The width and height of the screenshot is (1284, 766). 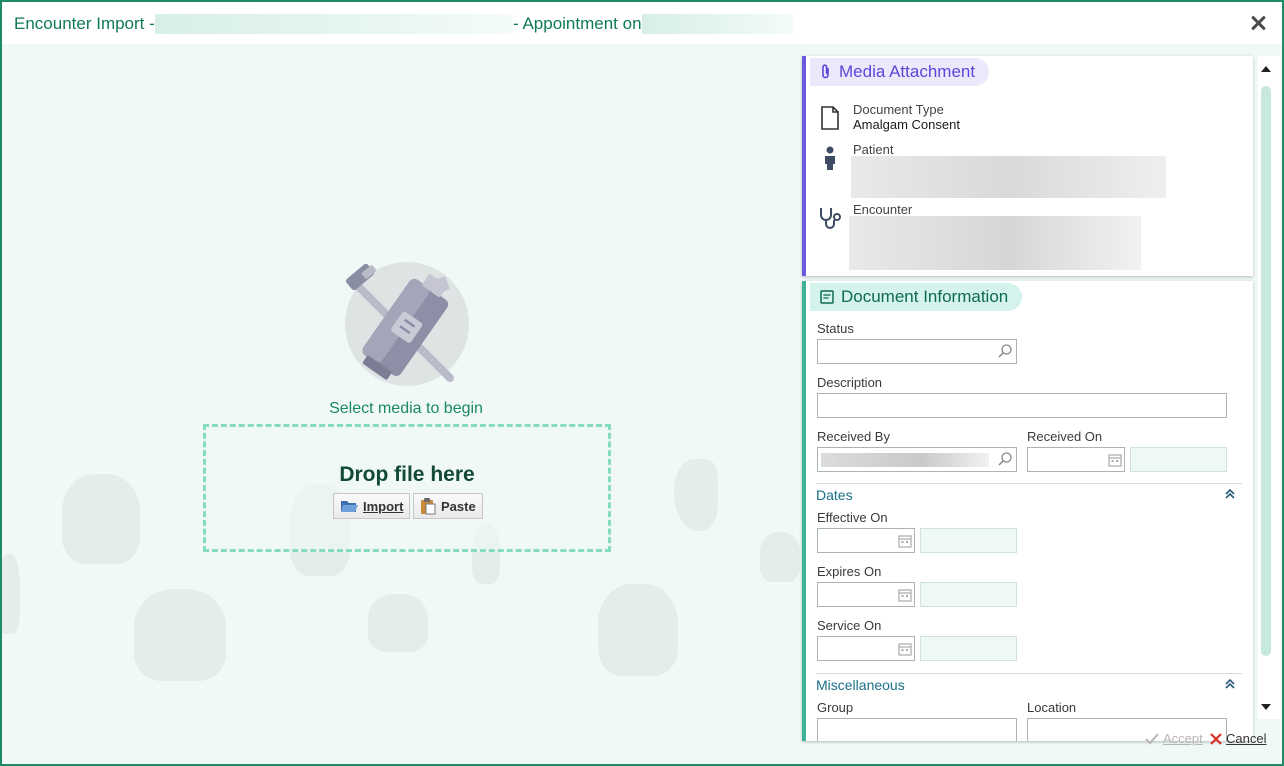 What do you see at coordinates (1022, 405) in the screenshot?
I see `description-field` at bounding box center [1022, 405].